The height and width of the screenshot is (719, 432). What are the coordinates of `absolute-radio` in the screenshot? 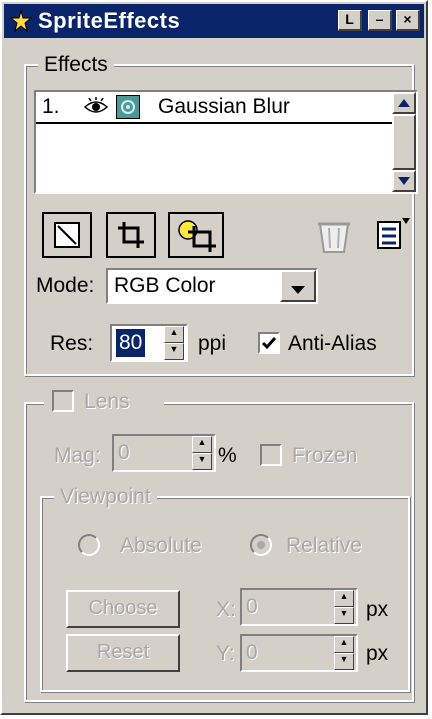 It's located at (89, 545).